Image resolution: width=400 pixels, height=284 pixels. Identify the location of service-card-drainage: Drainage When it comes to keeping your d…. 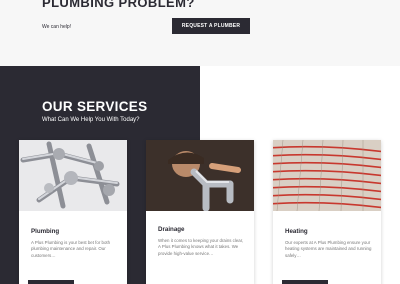
(200, 212).